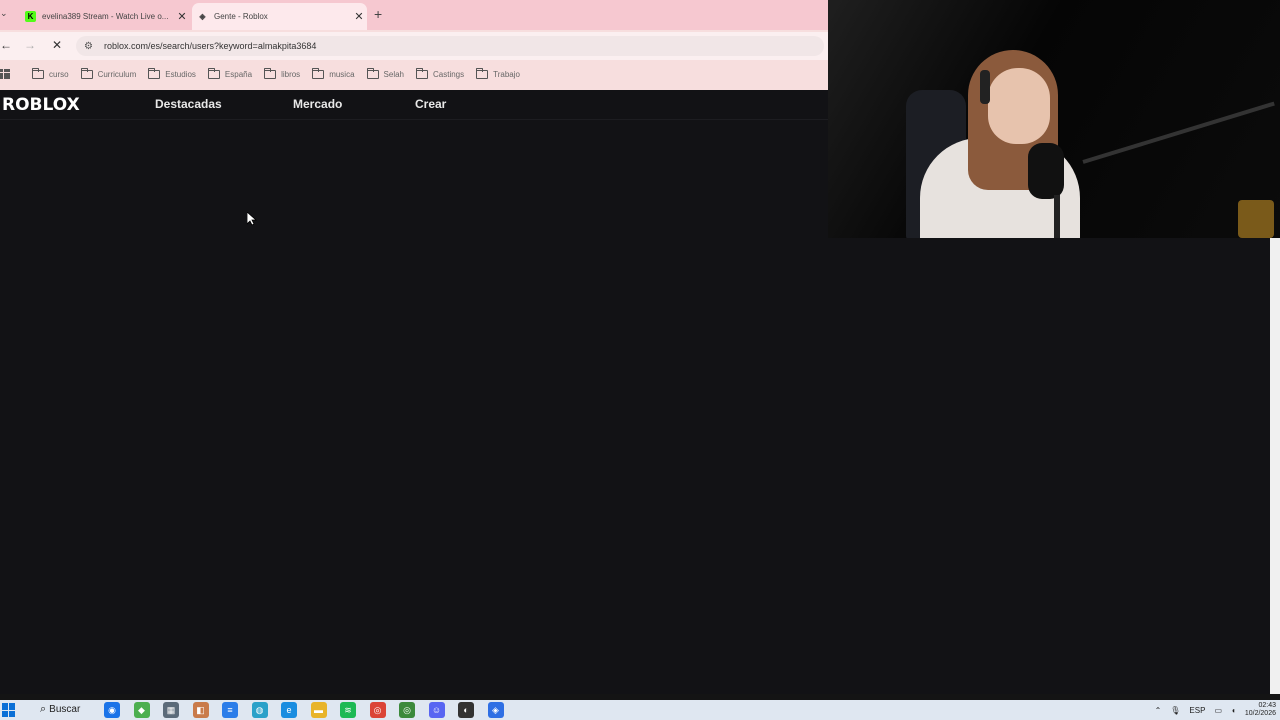 The height and width of the screenshot is (720, 1280). Describe the element at coordinates (506, 74) in the screenshot. I see `bookmark-label: Trabajo` at that location.